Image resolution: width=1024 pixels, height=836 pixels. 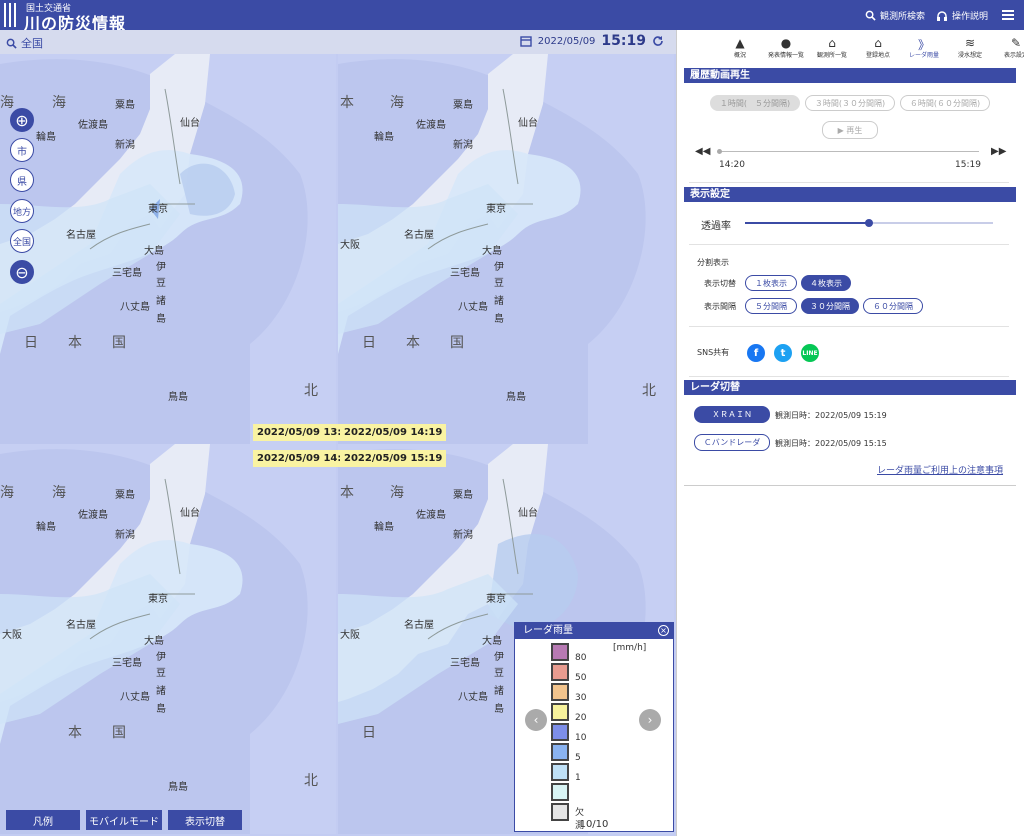 What do you see at coordinates (830, 306) in the screenshot?
I see `interval-30min-button: ３０分間隔` at bounding box center [830, 306].